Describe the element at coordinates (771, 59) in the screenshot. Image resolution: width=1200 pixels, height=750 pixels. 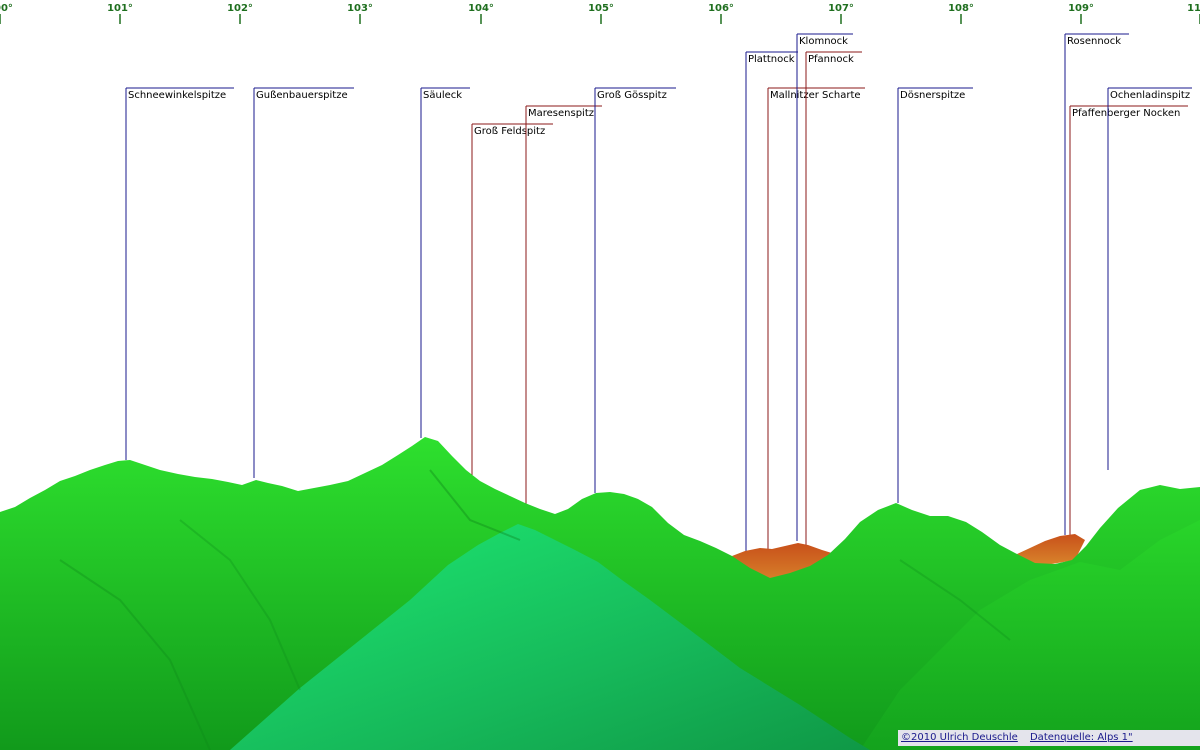
I see `peak-label: Plattnock` at that location.